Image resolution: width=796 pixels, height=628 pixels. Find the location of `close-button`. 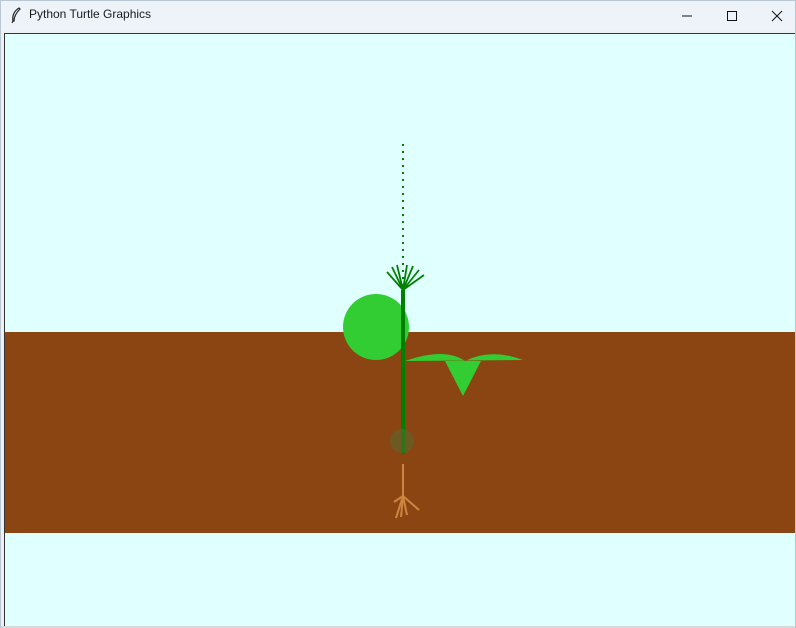

close-button is located at coordinates (775, 16).